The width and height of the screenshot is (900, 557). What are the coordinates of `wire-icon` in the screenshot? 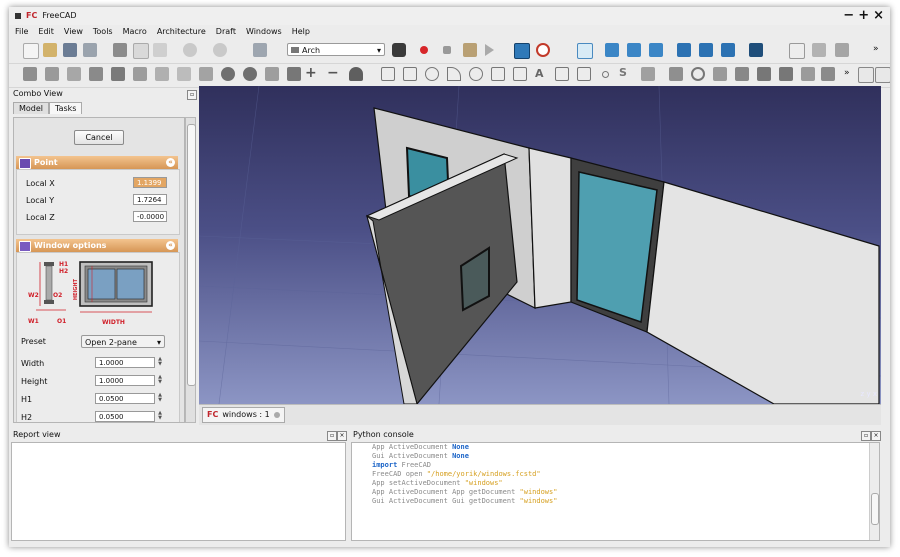 It's located at (410, 74).